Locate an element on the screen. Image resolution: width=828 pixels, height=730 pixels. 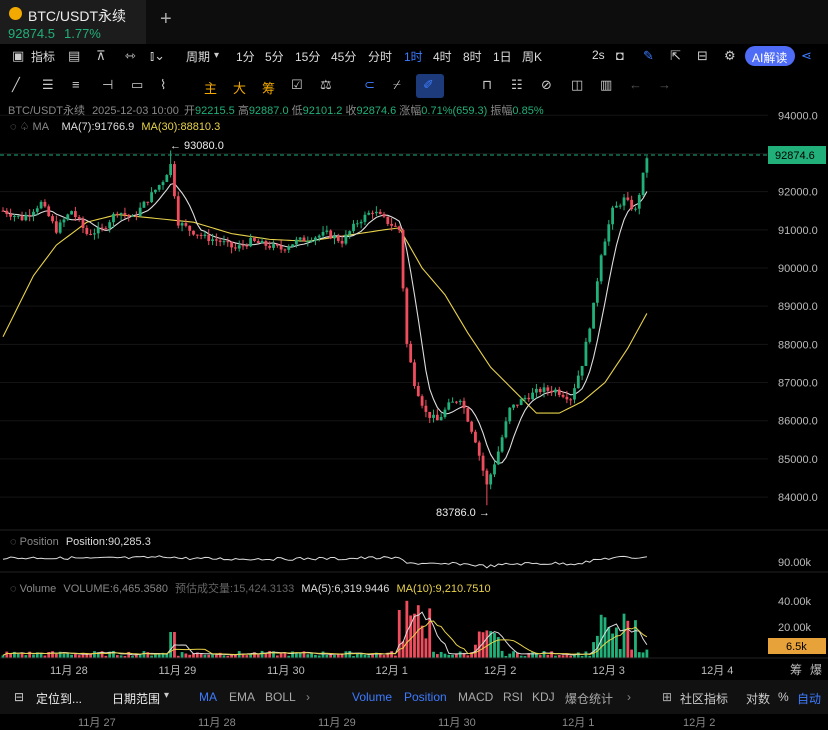
interval-timeline: 分时 is located at coordinates (380, 56).